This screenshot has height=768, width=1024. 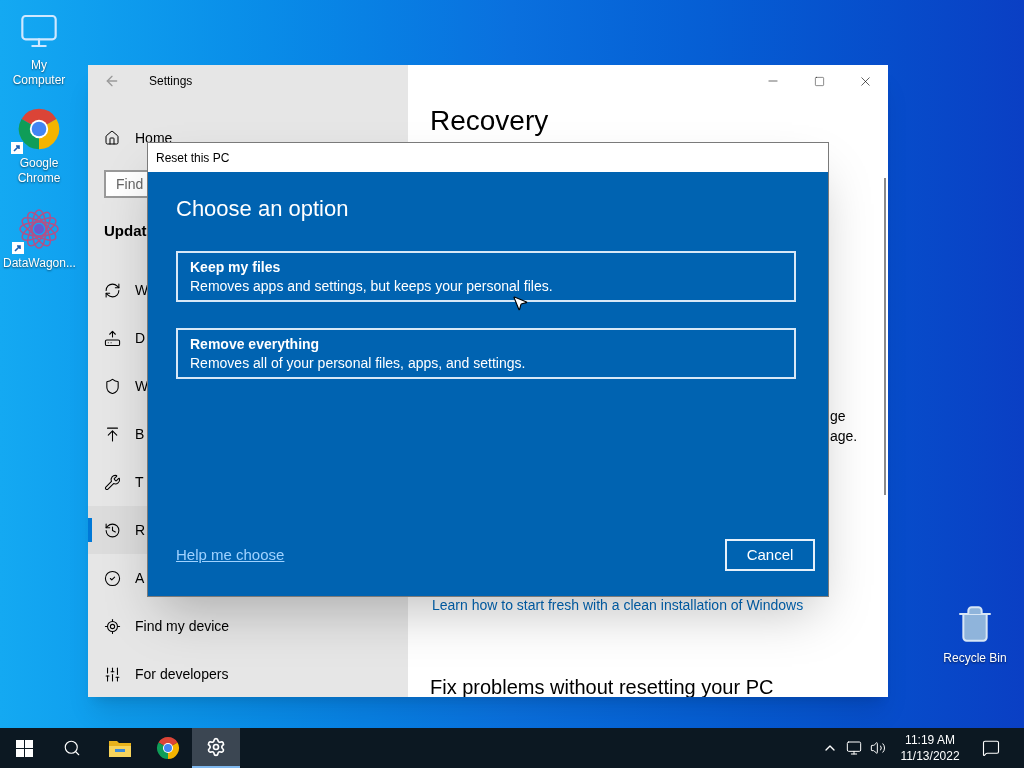 What do you see at coordinates (236, 267) in the screenshot?
I see `option-title: Keep my files` at bounding box center [236, 267].